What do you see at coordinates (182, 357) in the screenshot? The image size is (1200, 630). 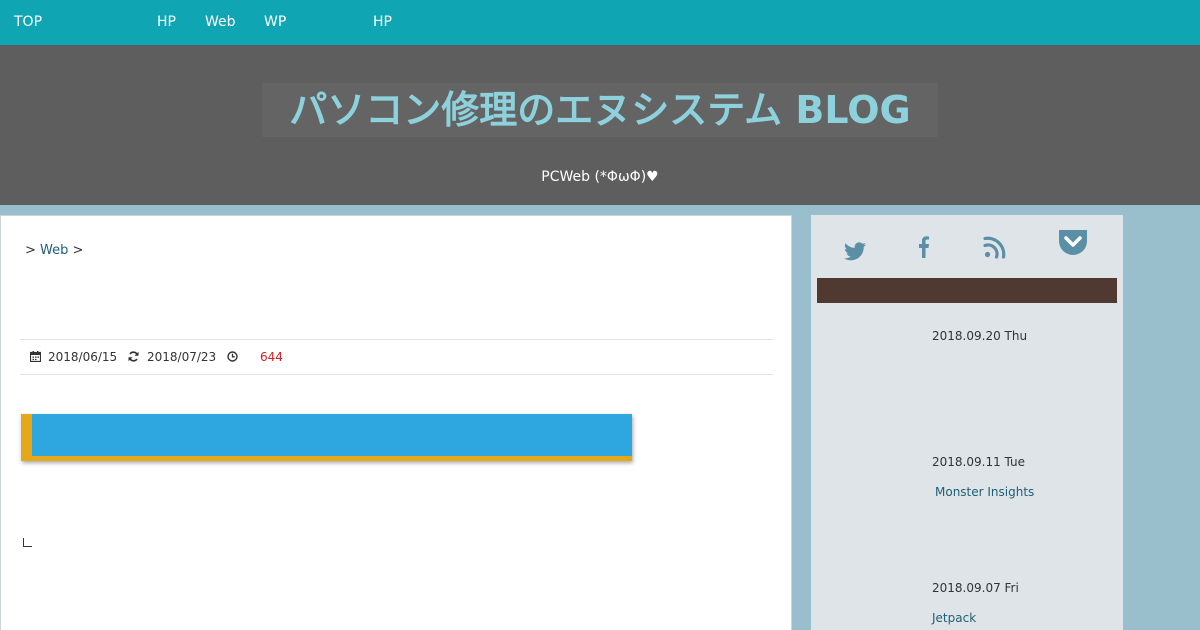 I see `post-updated-date: 2018/07/23` at bounding box center [182, 357].